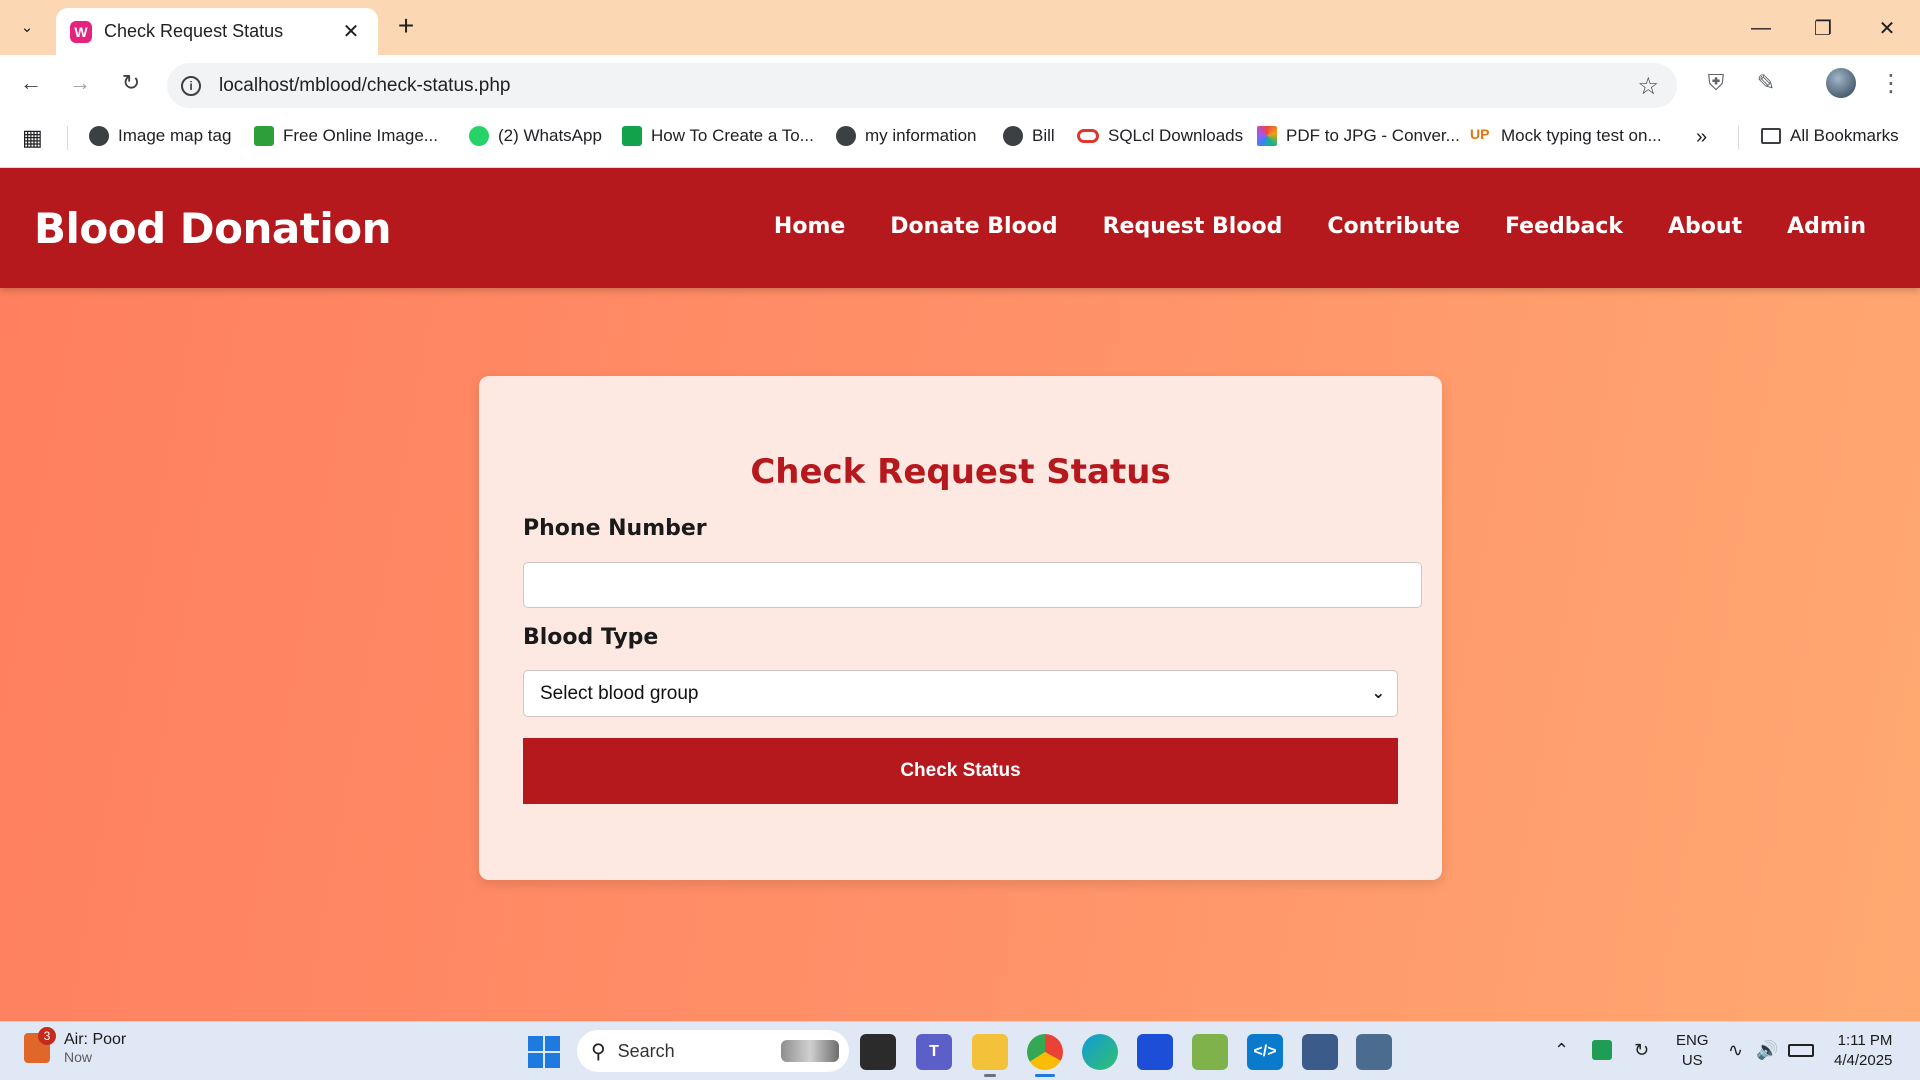 The width and height of the screenshot is (1920, 1080). I want to click on all-bookmarks-button: All Bookmarks, so click(1830, 136).